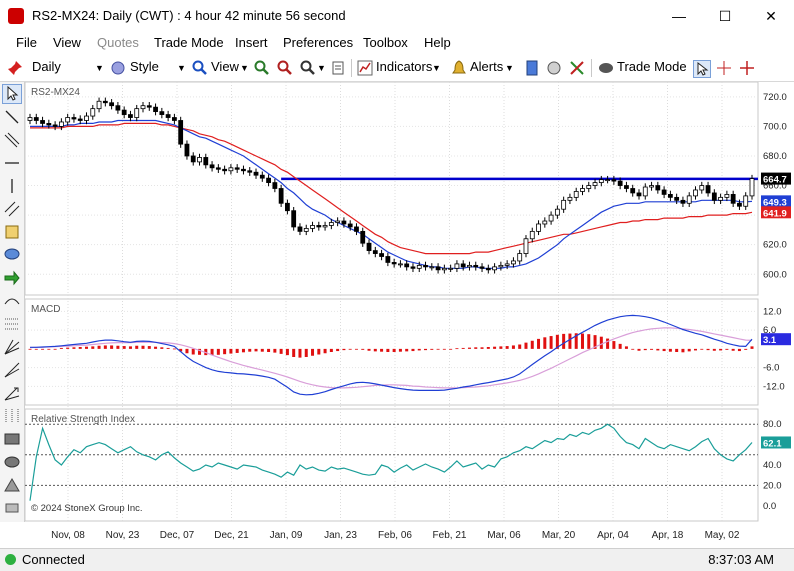 Image resolution: width=794 pixels, height=571 pixels. I want to click on andrews-pitchfork-icon, so click(12, 393).